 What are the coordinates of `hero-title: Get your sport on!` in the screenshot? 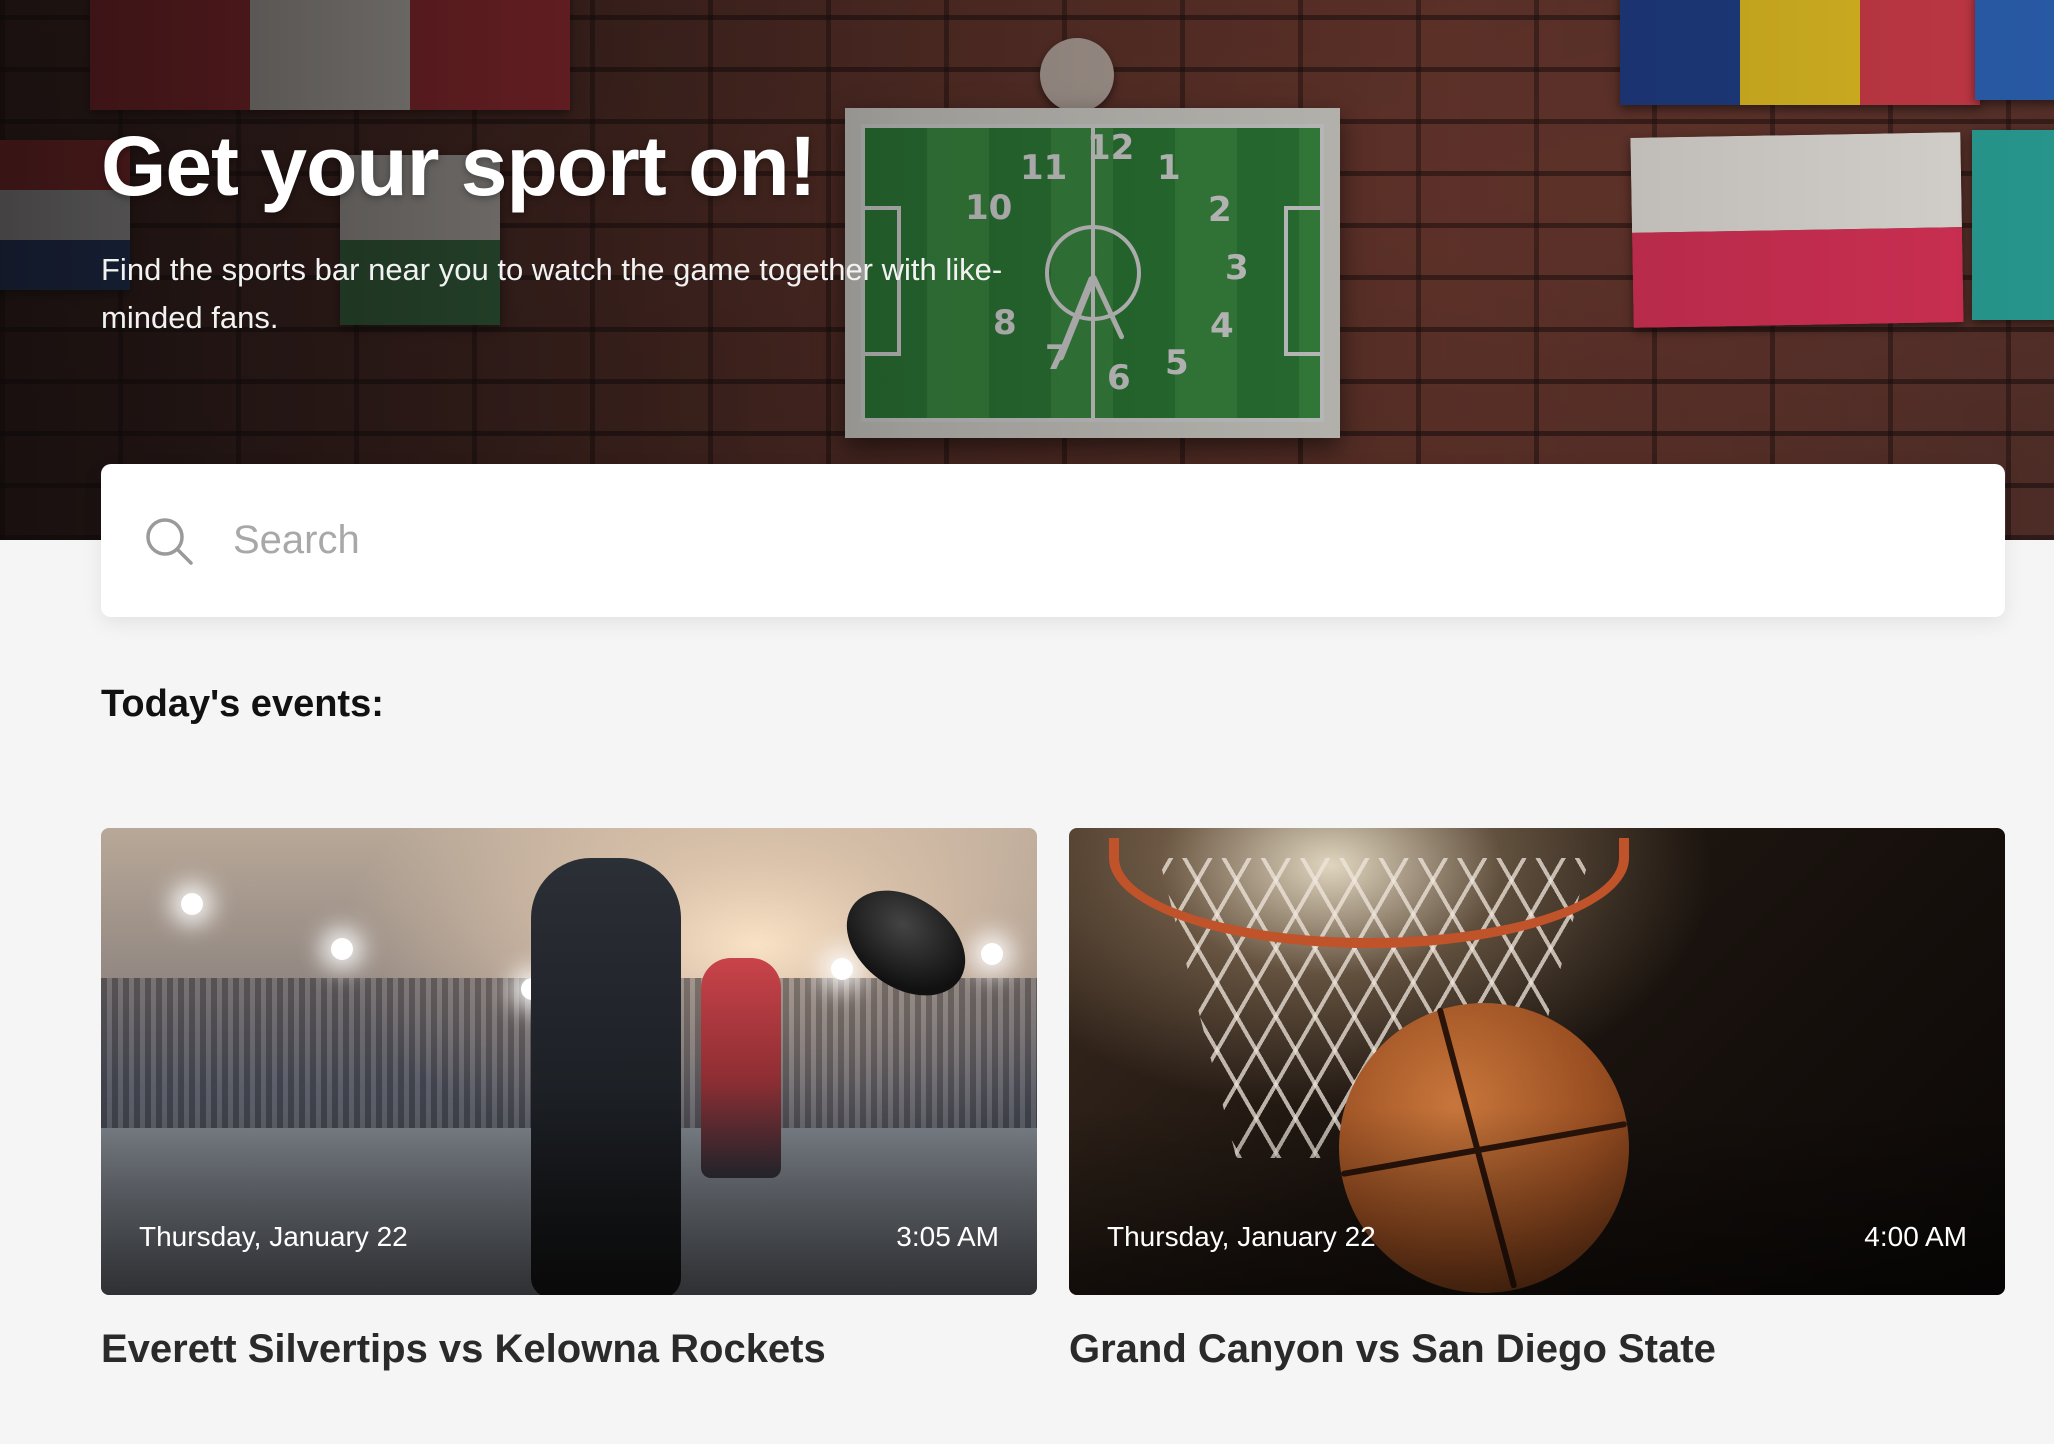 It's located at (459, 166).